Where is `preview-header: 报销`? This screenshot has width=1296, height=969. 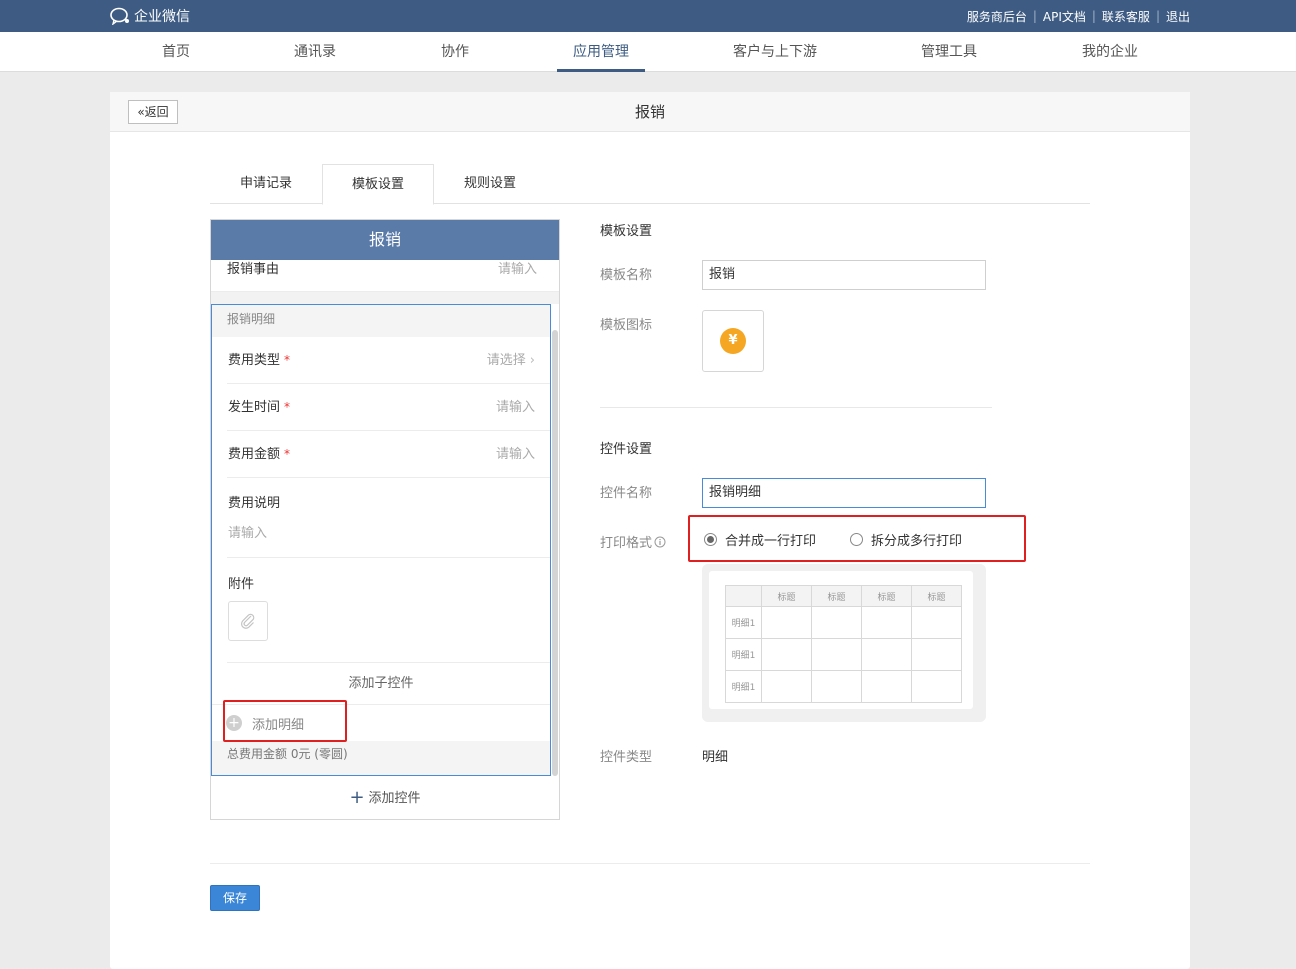
preview-header: 报销 is located at coordinates (385, 240).